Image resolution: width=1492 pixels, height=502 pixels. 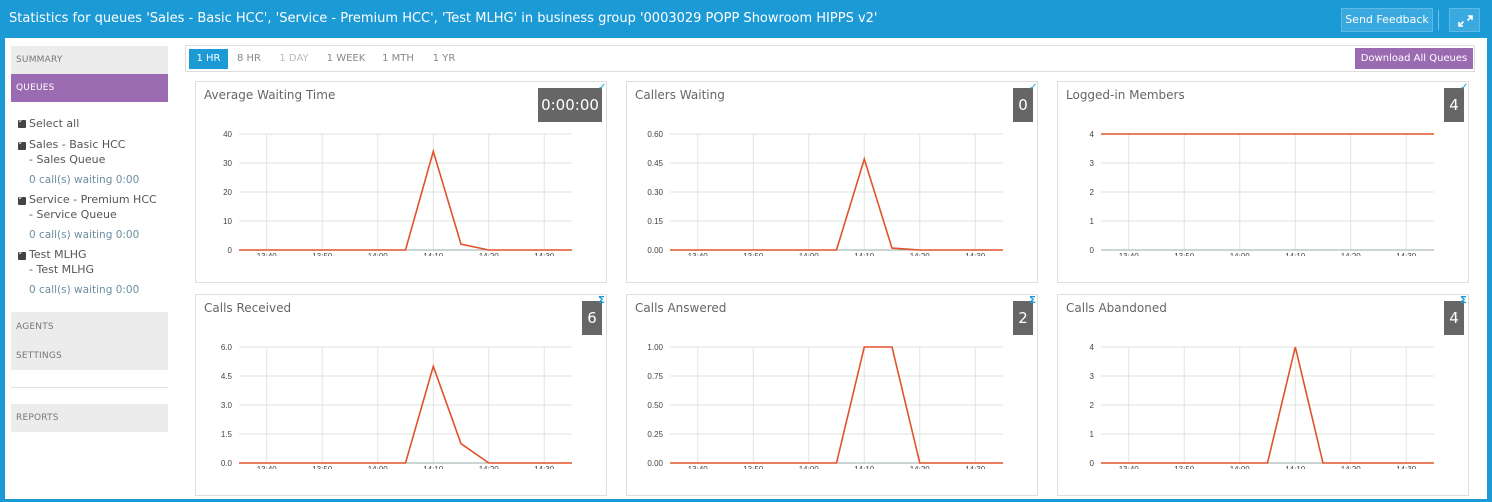 What do you see at coordinates (655, 192) in the screenshot?
I see `y-tick-label: 0.30` at bounding box center [655, 192].